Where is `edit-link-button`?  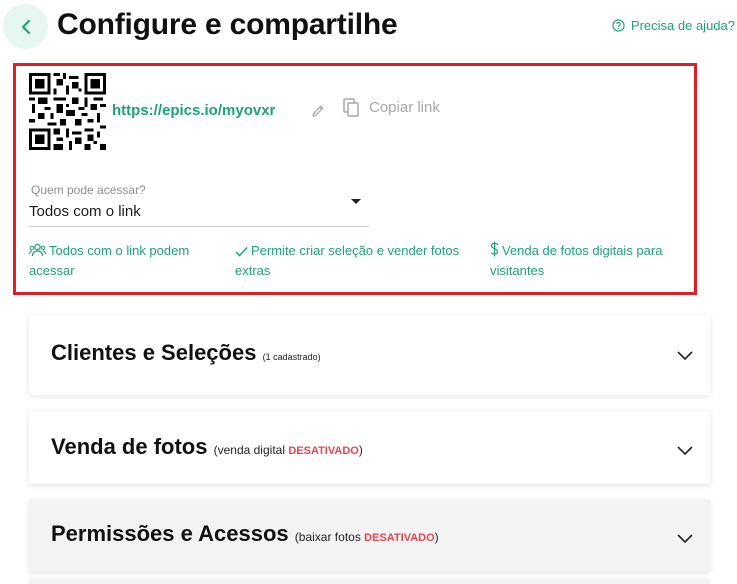 edit-link-button is located at coordinates (318, 111).